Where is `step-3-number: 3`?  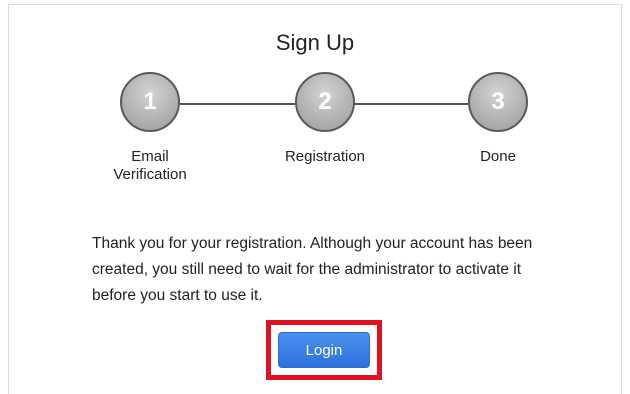
step-3-number: 3 is located at coordinates (498, 101).